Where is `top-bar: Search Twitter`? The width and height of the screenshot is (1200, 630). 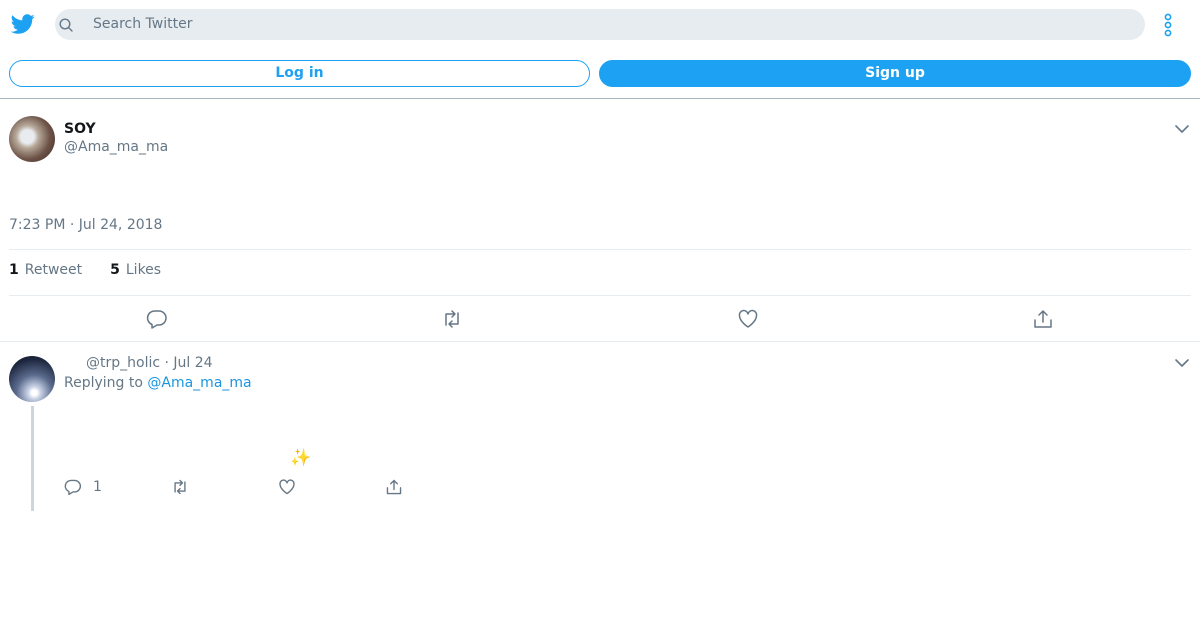 top-bar: Search Twitter is located at coordinates (600, 25).